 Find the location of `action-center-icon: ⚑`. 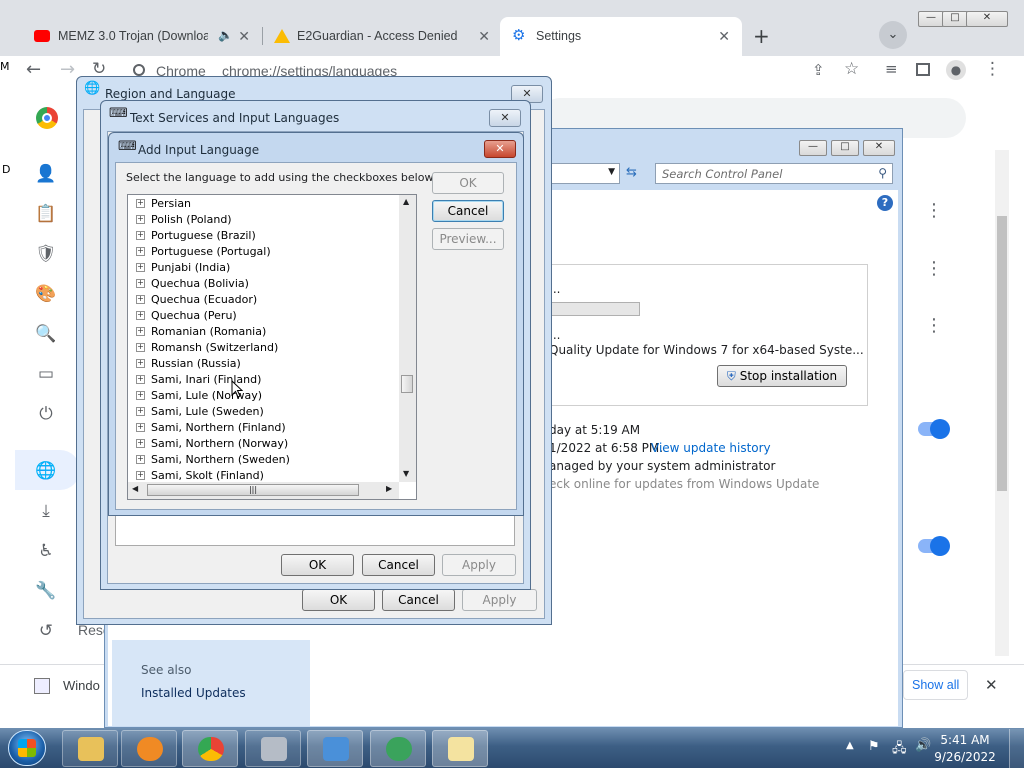

action-center-icon: ⚑ is located at coordinates (874, 746).